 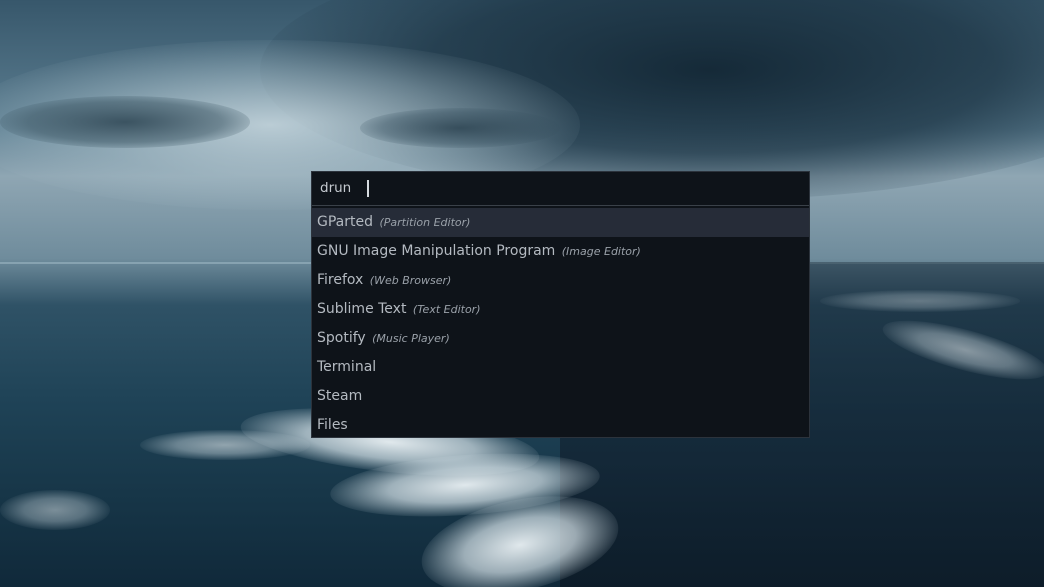 What do you see at coordinates (560, 367) in the screenshot?
I see `result-item: Terminal` at bounding box center [560, 367].